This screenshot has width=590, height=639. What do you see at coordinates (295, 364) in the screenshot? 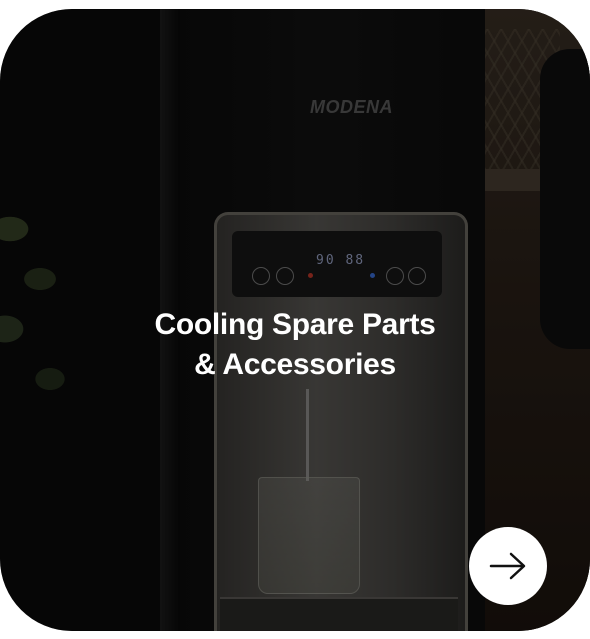
I see `card-title-line2: & Accessories` at bounding box center [295, 364].